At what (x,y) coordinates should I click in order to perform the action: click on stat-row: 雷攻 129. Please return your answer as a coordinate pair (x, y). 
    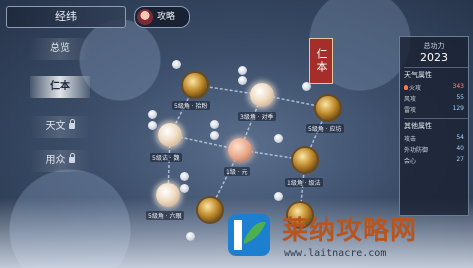
    Looking at the image, I should click on (434, 109).